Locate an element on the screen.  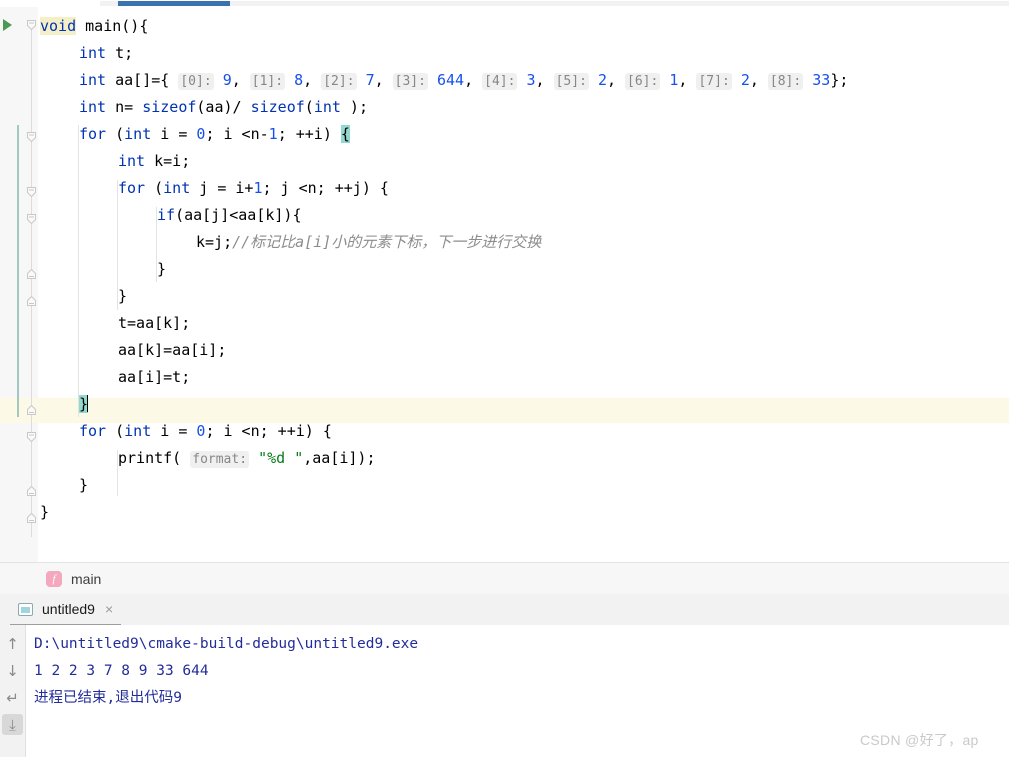
code-token: 8 is located at coordinates (299, 80).